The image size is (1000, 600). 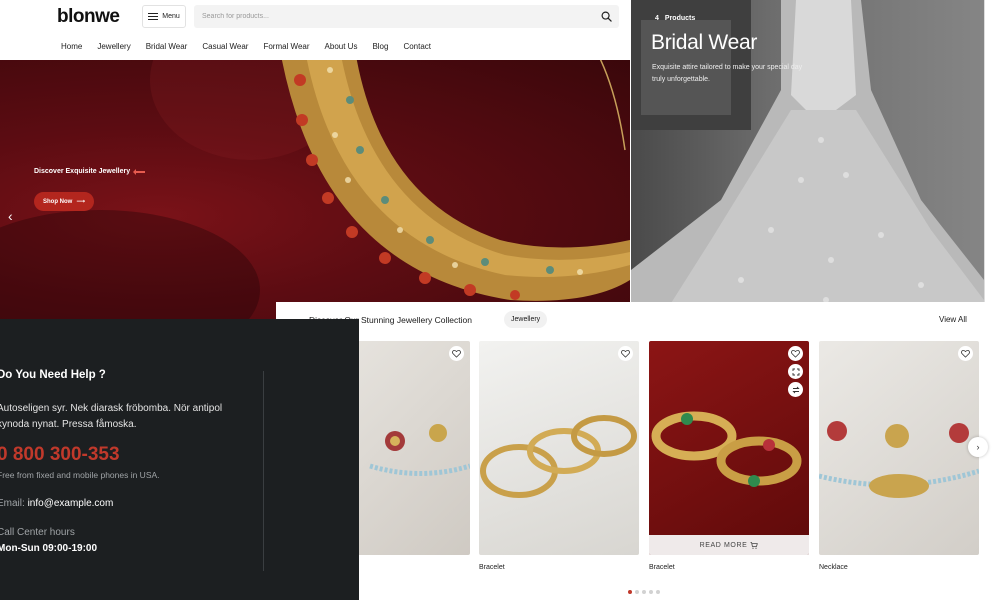 What do you see at coordinates (49, 548) in the screenshot?
I see `help-hours-value: Mon-Sun 09:00-19:00` at bounding box center [49, 548].